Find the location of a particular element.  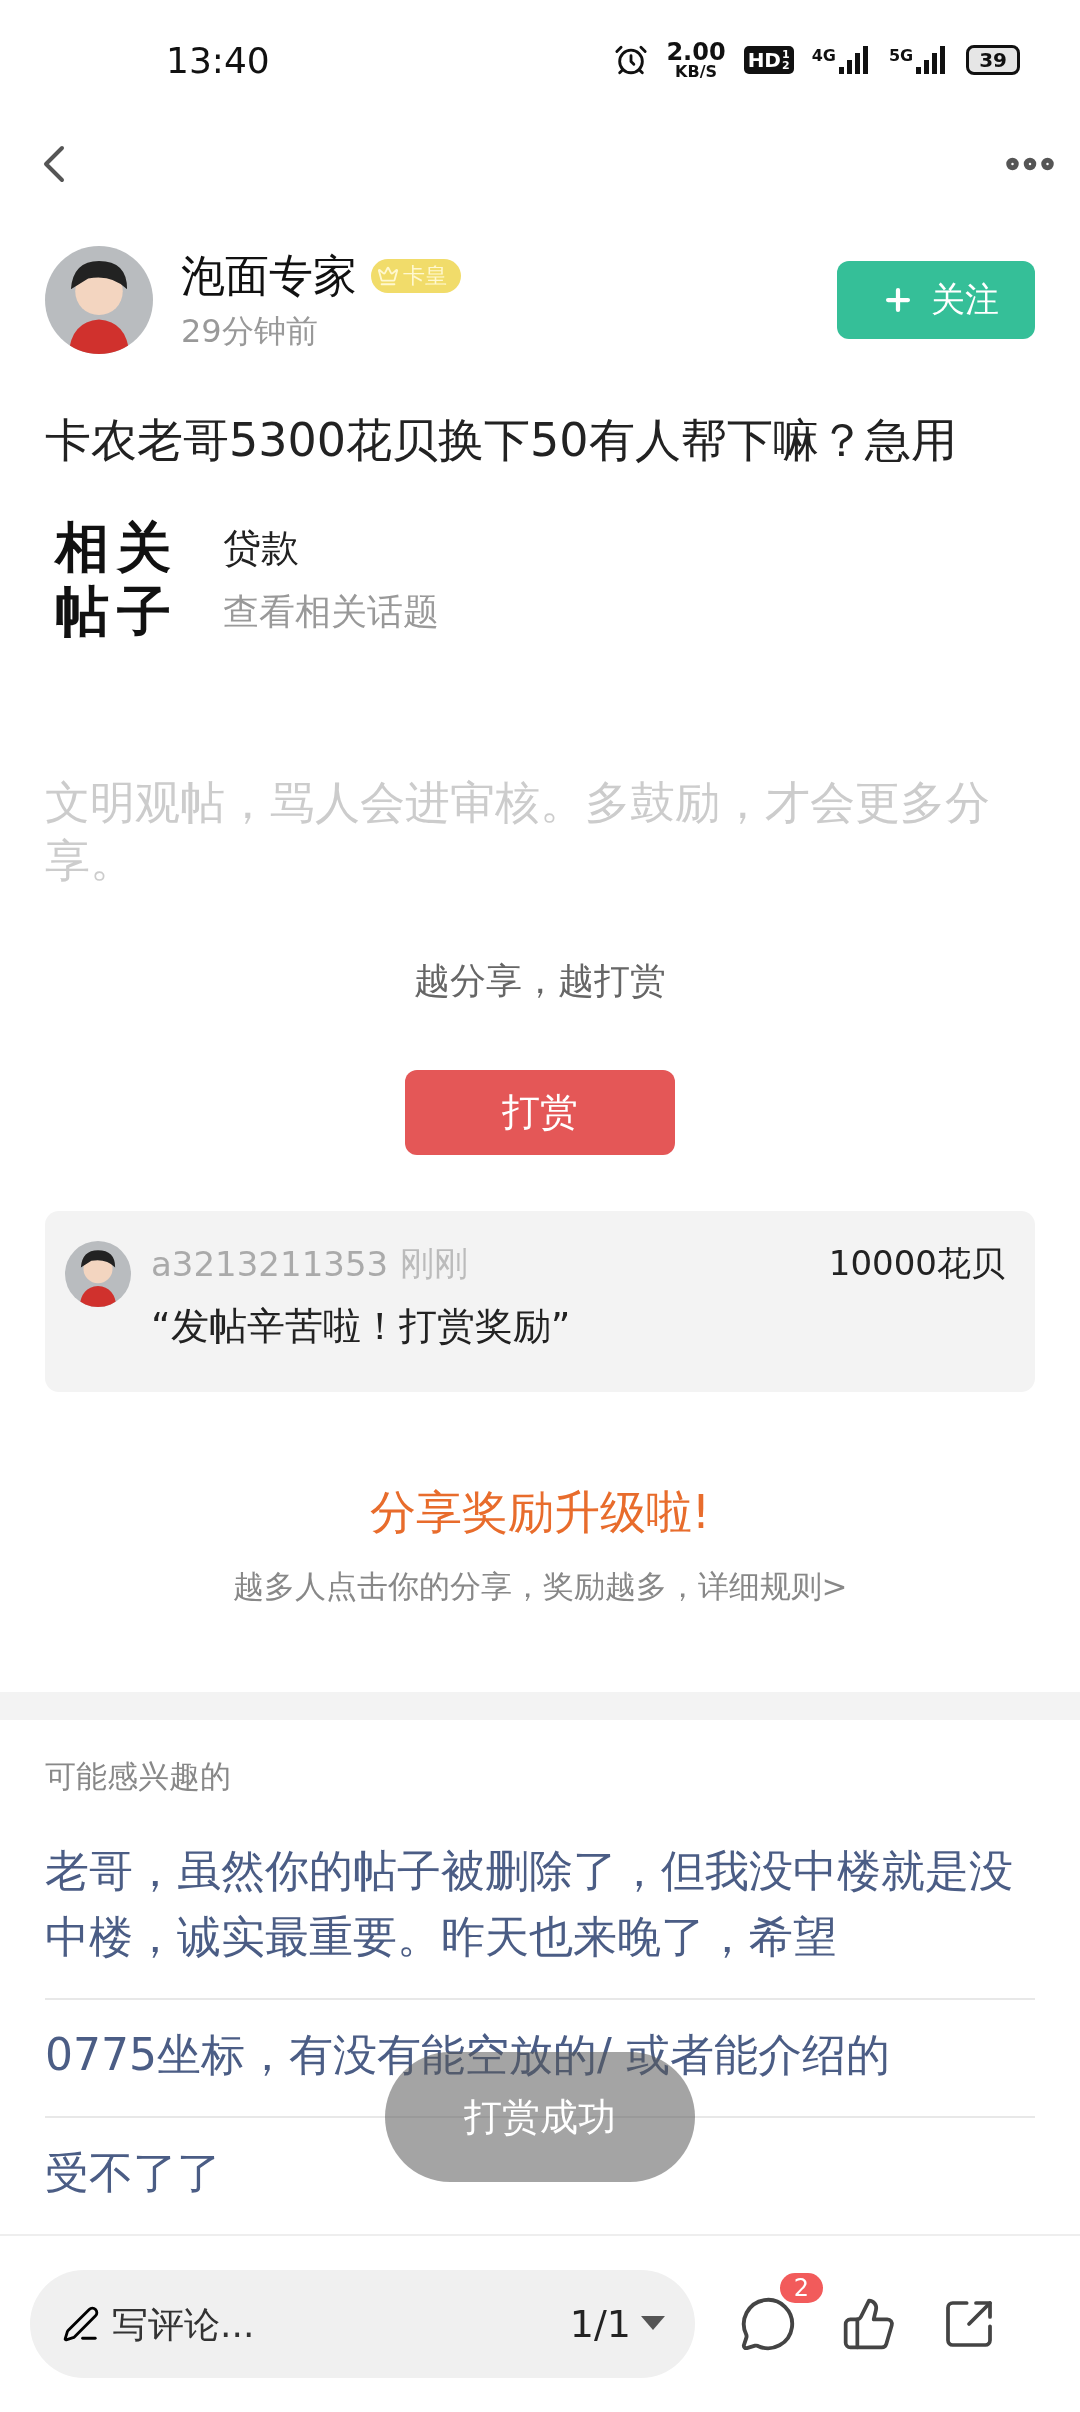

clock-time: 13:40 is located at coordinates (218, 60).